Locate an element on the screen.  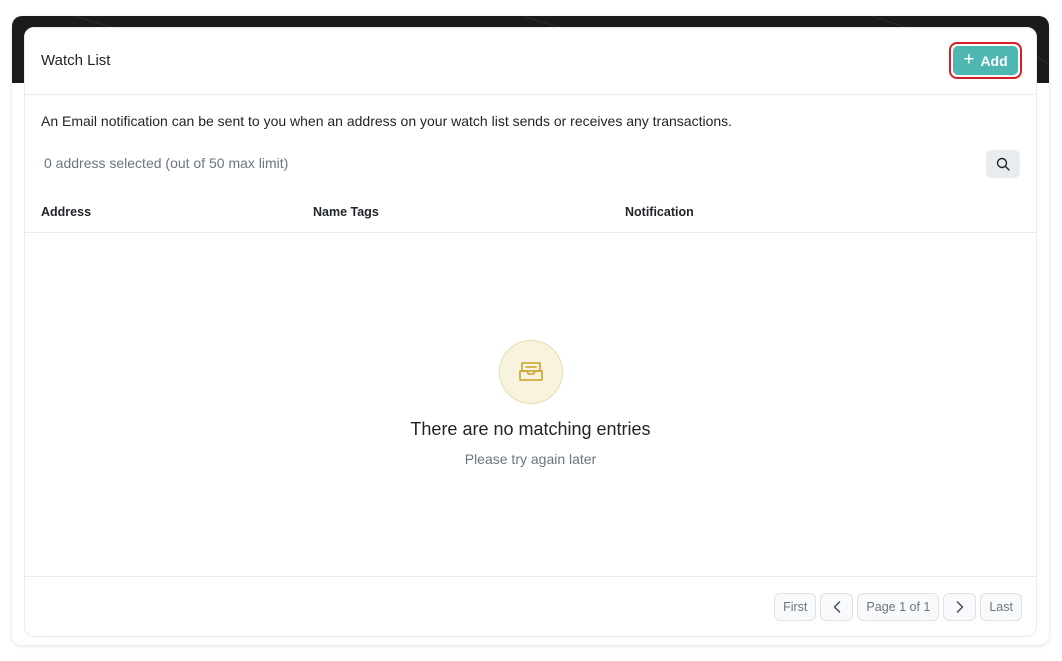
table-footer: First Page 1 of 1 Last is located at coordinates (530, 606).